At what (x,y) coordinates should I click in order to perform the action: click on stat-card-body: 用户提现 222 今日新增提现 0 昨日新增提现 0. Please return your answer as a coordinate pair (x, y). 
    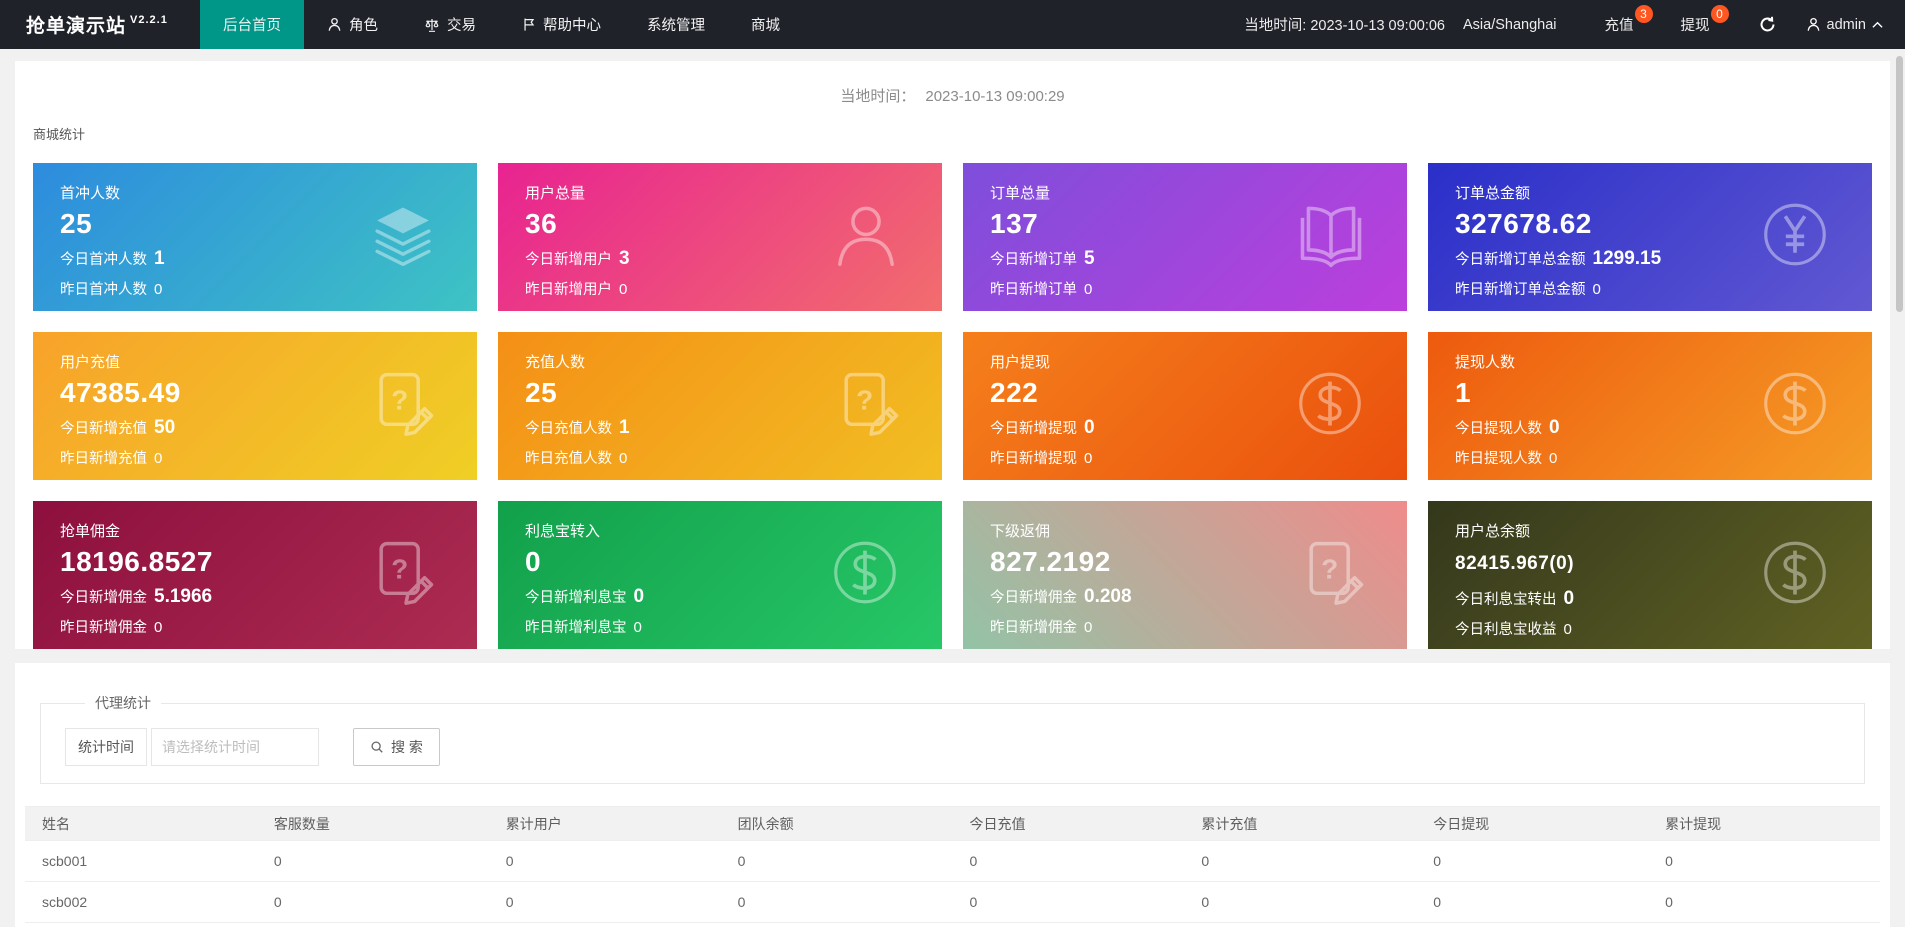
    Looking at the image, I should click on (1185, 400).